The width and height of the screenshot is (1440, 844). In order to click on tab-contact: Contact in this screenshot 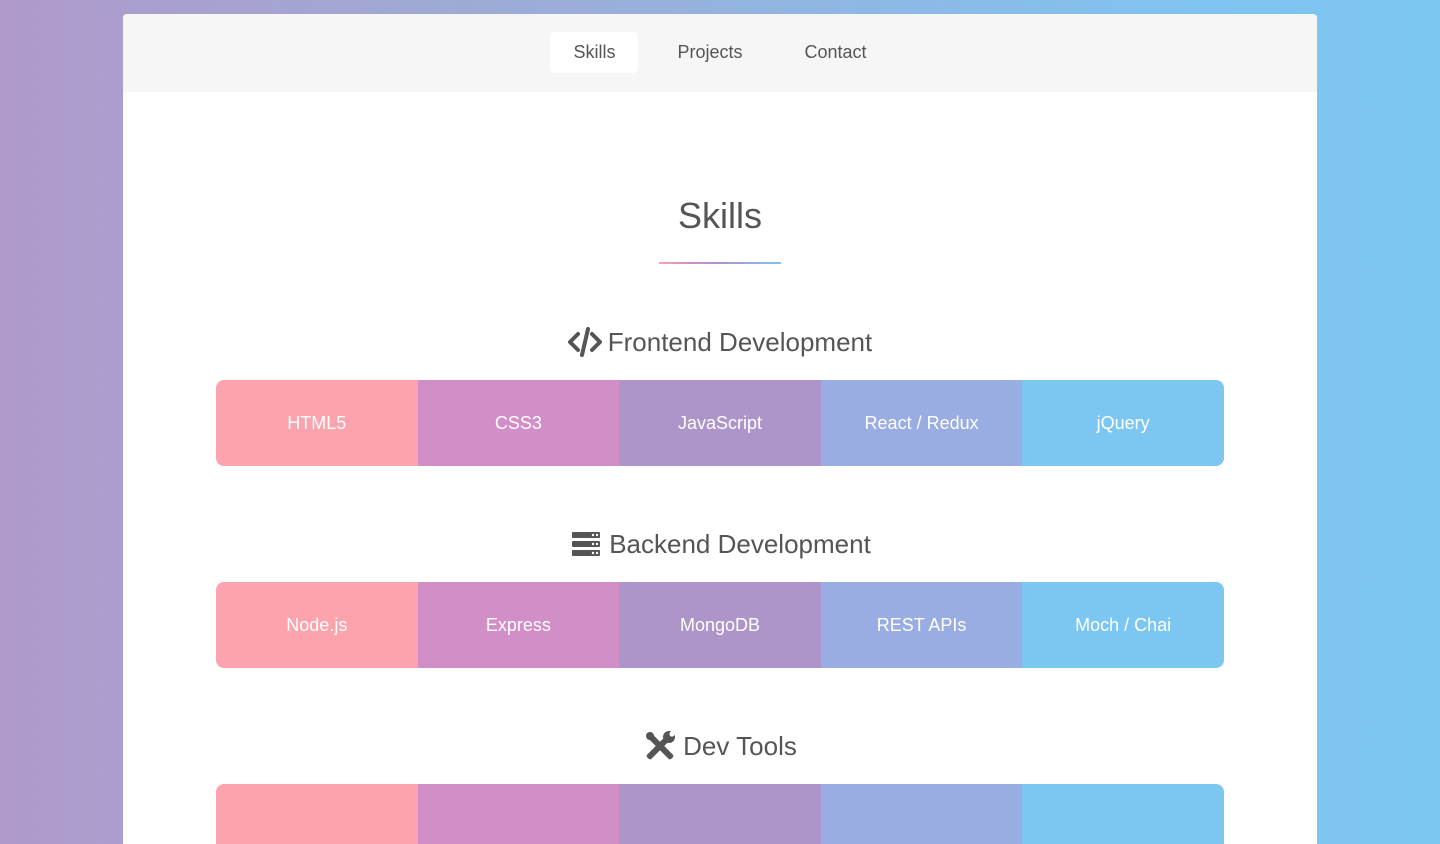, I will do `click(836, 52)`.